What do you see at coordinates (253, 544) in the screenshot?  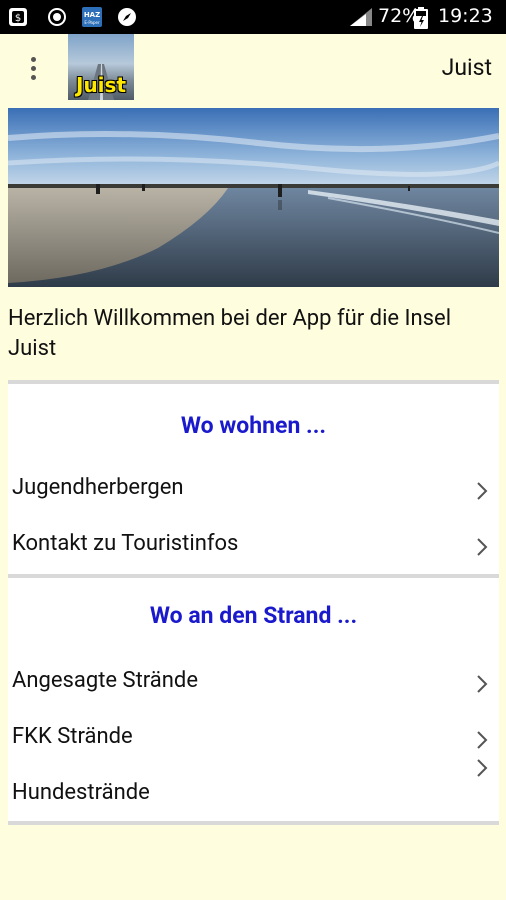 I see `list-item-kontakt-touristinfos: Kontakt zu Touristinfos` at bounding box center [253, 544].